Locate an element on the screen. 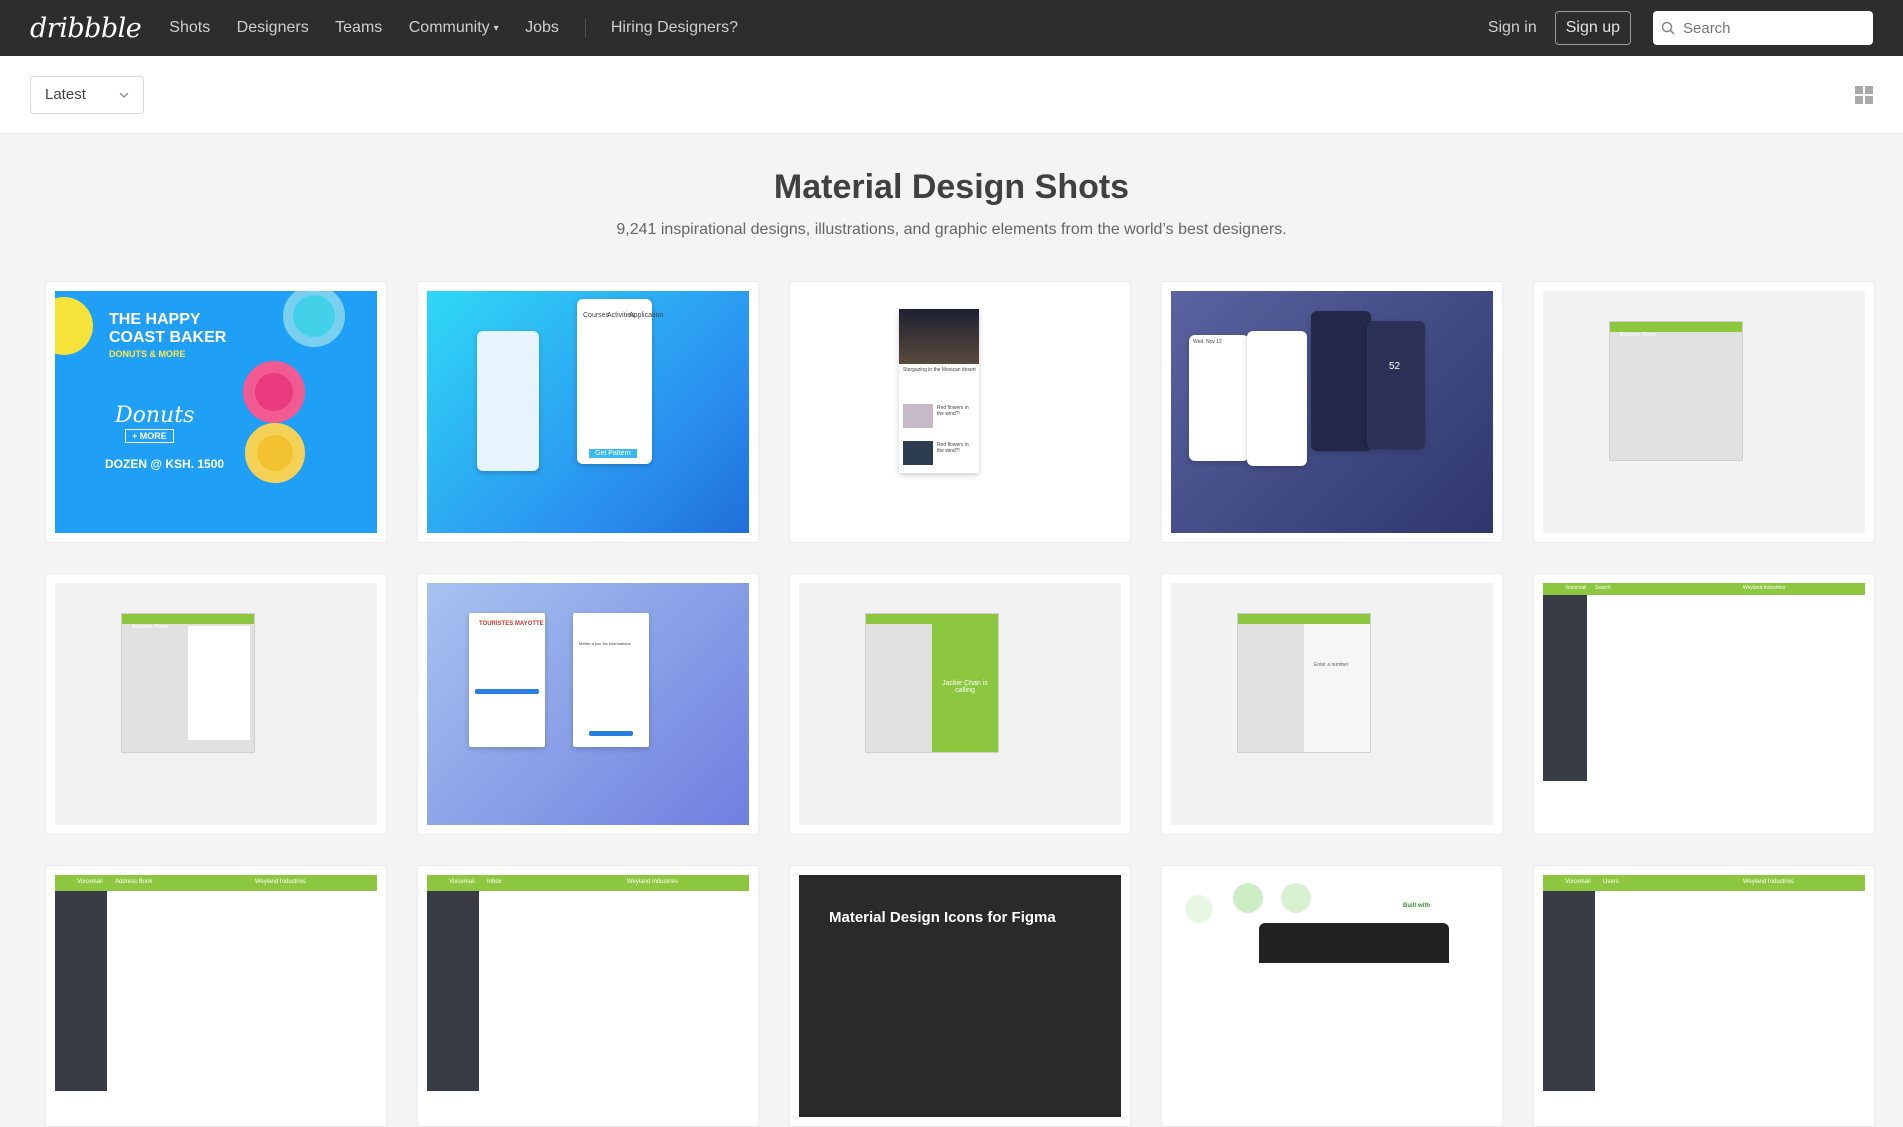 Image resolution: width=1903 pixels, height=1127 pixels. shot-text: DONUTS & MORE is located at coordinates (147, 354).